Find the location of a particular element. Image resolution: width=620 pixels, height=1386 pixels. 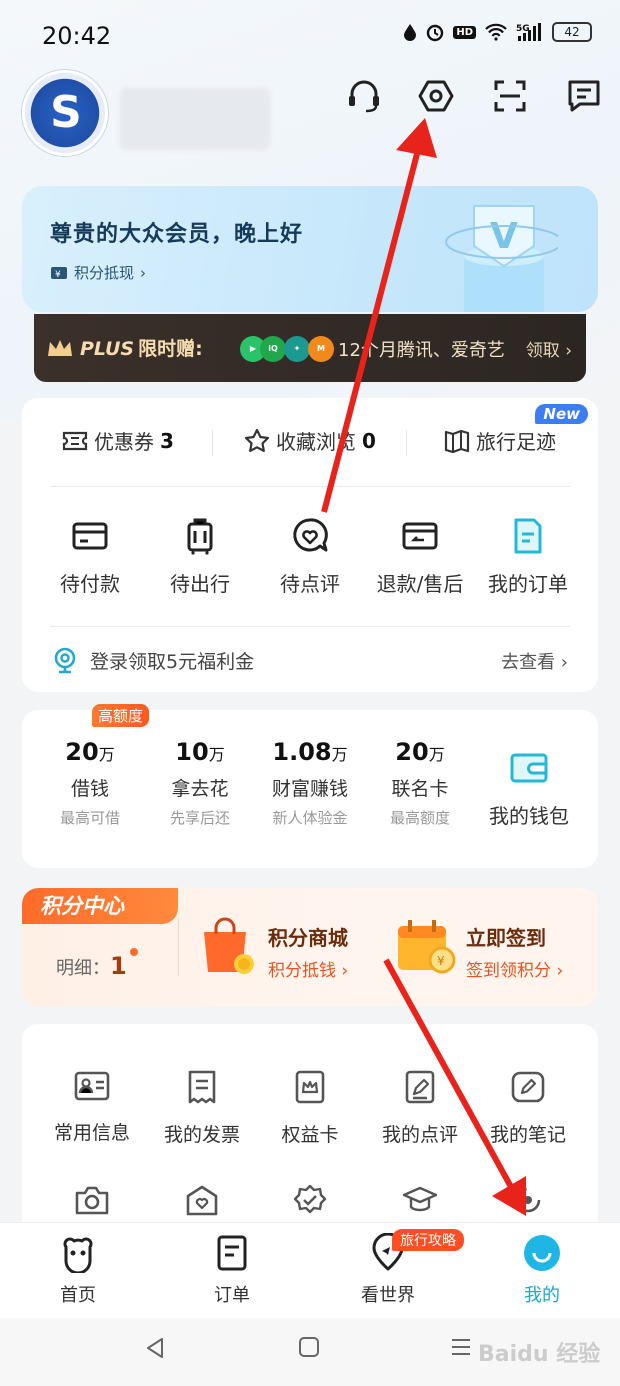

plus-get-button: 领取 › is located at coordinates (549, 348).